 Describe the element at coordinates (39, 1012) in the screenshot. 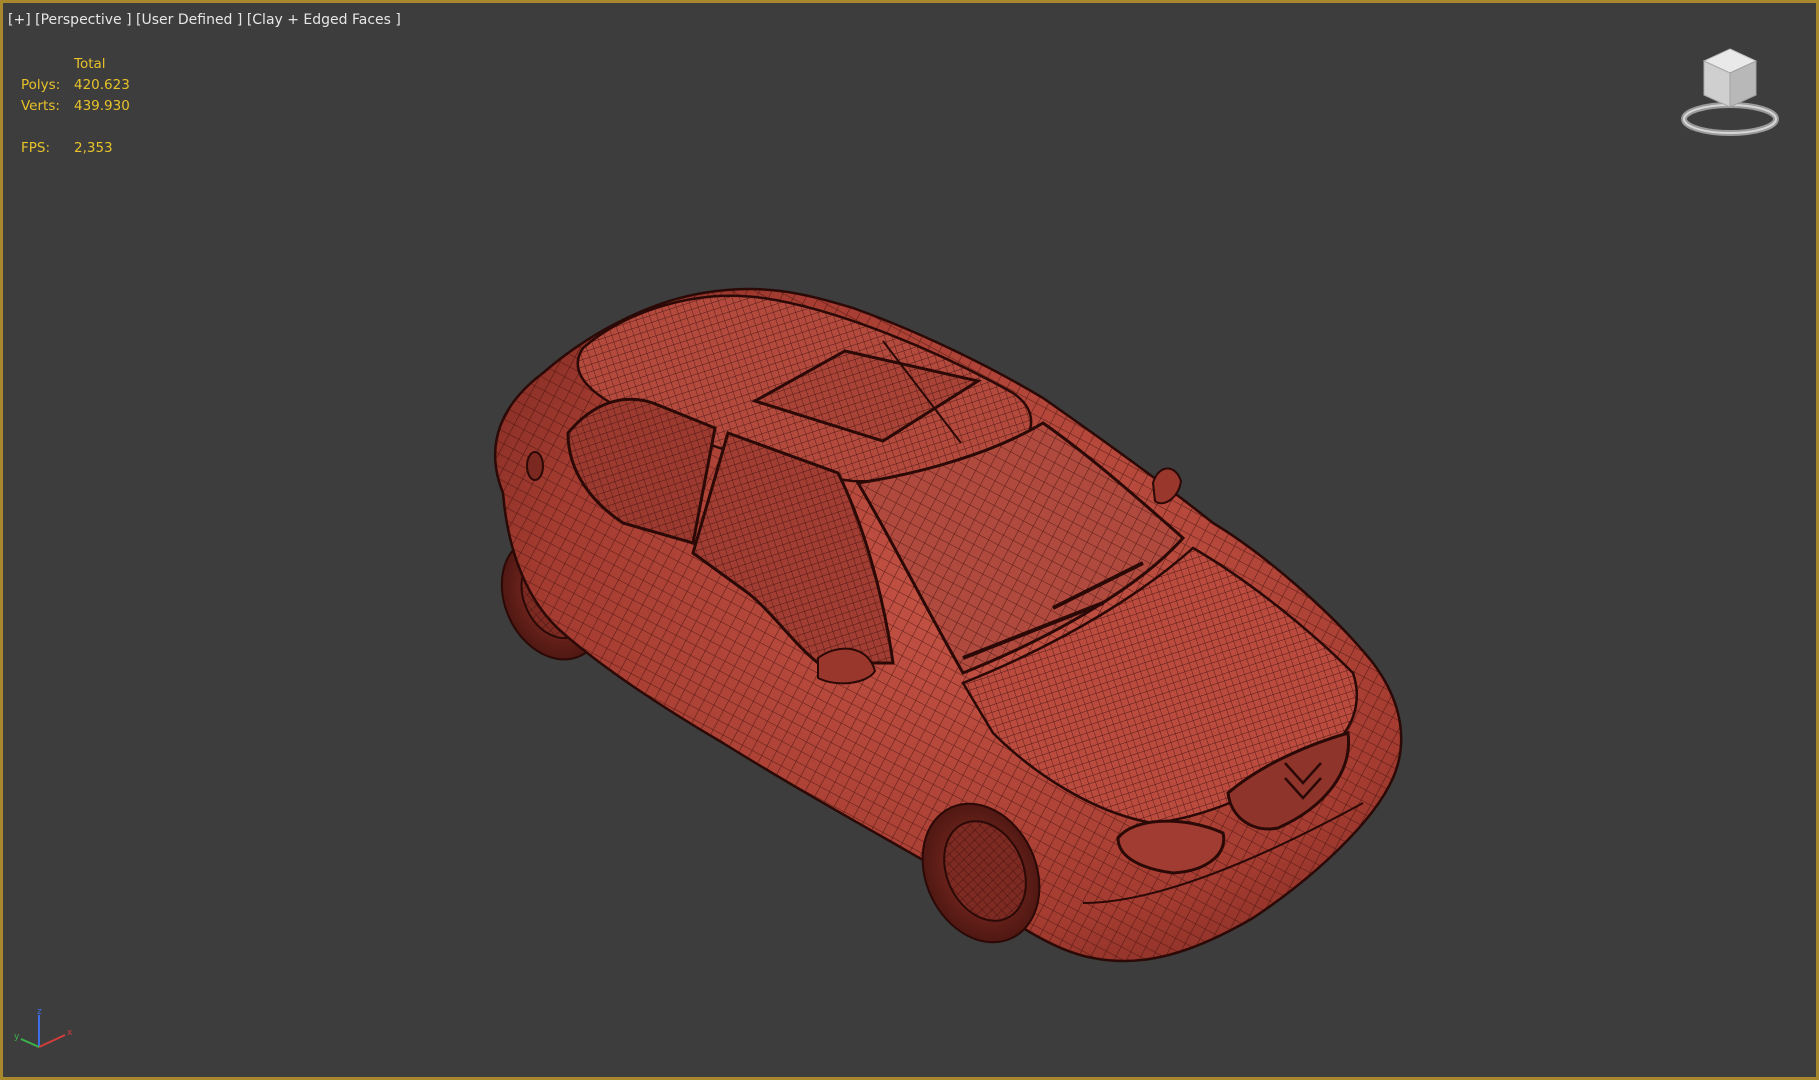

I see `axis-z-label: z` at that location.